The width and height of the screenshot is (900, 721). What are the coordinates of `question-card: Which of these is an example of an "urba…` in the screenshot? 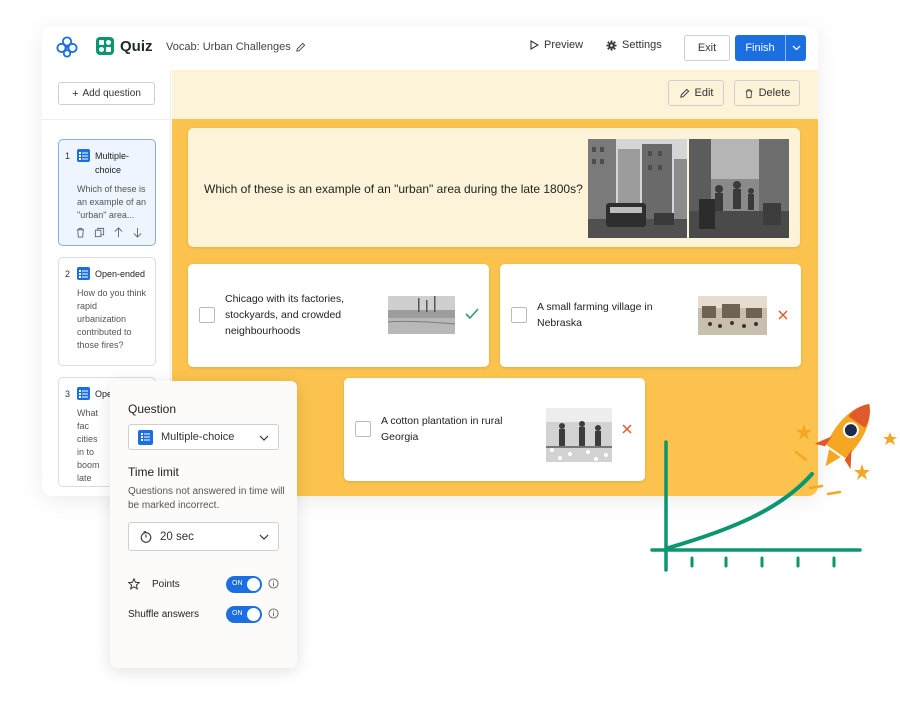 It's located at (494, 187).